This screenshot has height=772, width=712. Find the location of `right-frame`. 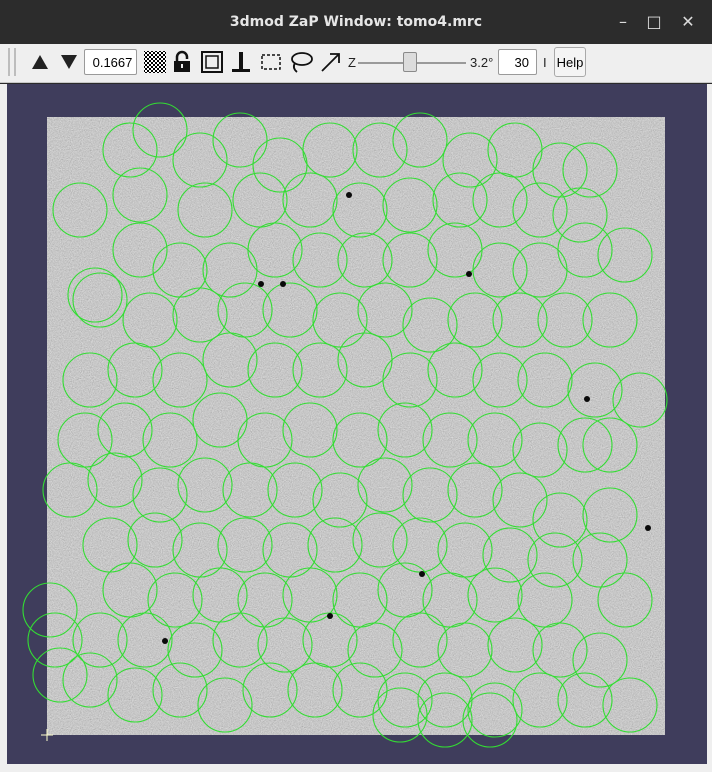

right-frame is located at coordinates (709, 428).